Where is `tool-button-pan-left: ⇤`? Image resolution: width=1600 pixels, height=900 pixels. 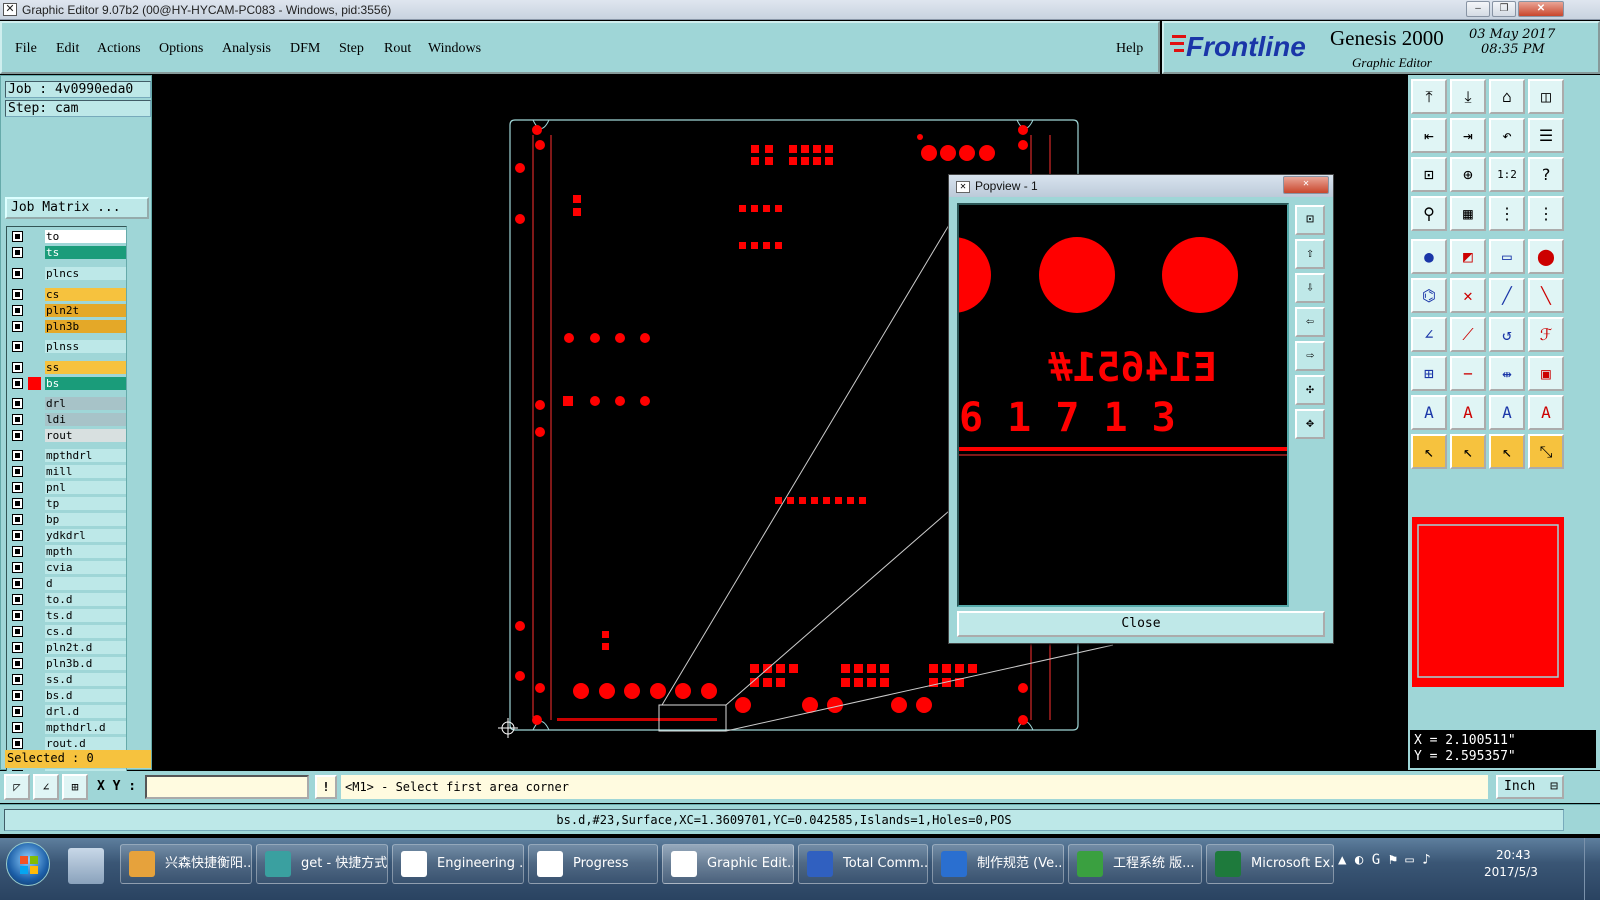 tool-button-pan-left: ⇤ is located at coordinates (1429, 135).